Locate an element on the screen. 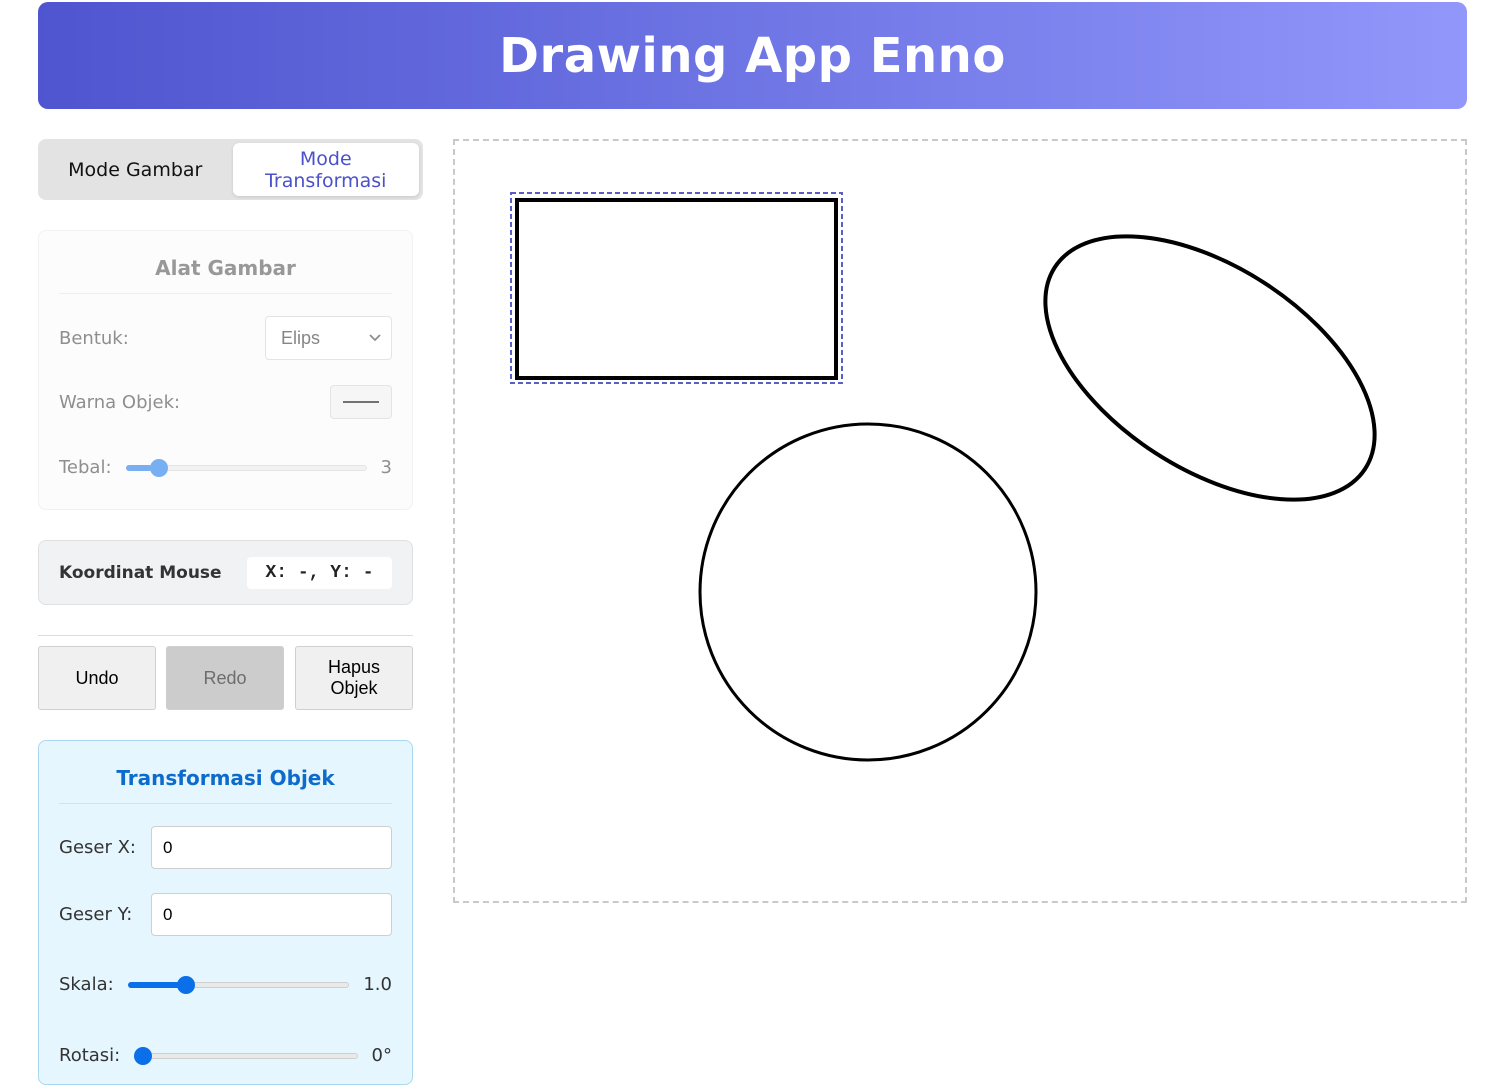  scale-value: 1.0 is located at coordinates (377, 984).